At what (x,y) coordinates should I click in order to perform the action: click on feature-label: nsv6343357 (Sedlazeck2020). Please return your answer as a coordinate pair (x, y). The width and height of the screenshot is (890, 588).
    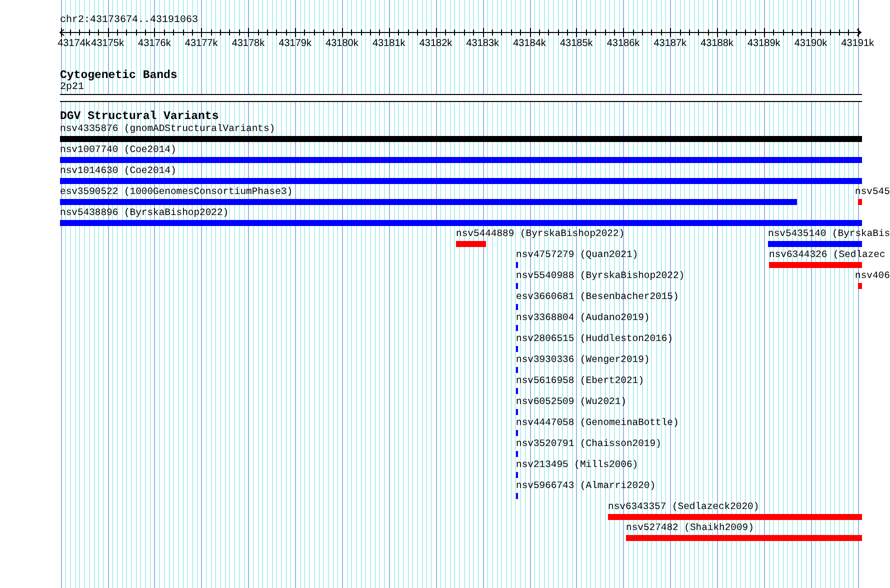
    Looking at the image, I should click on (684, 507).